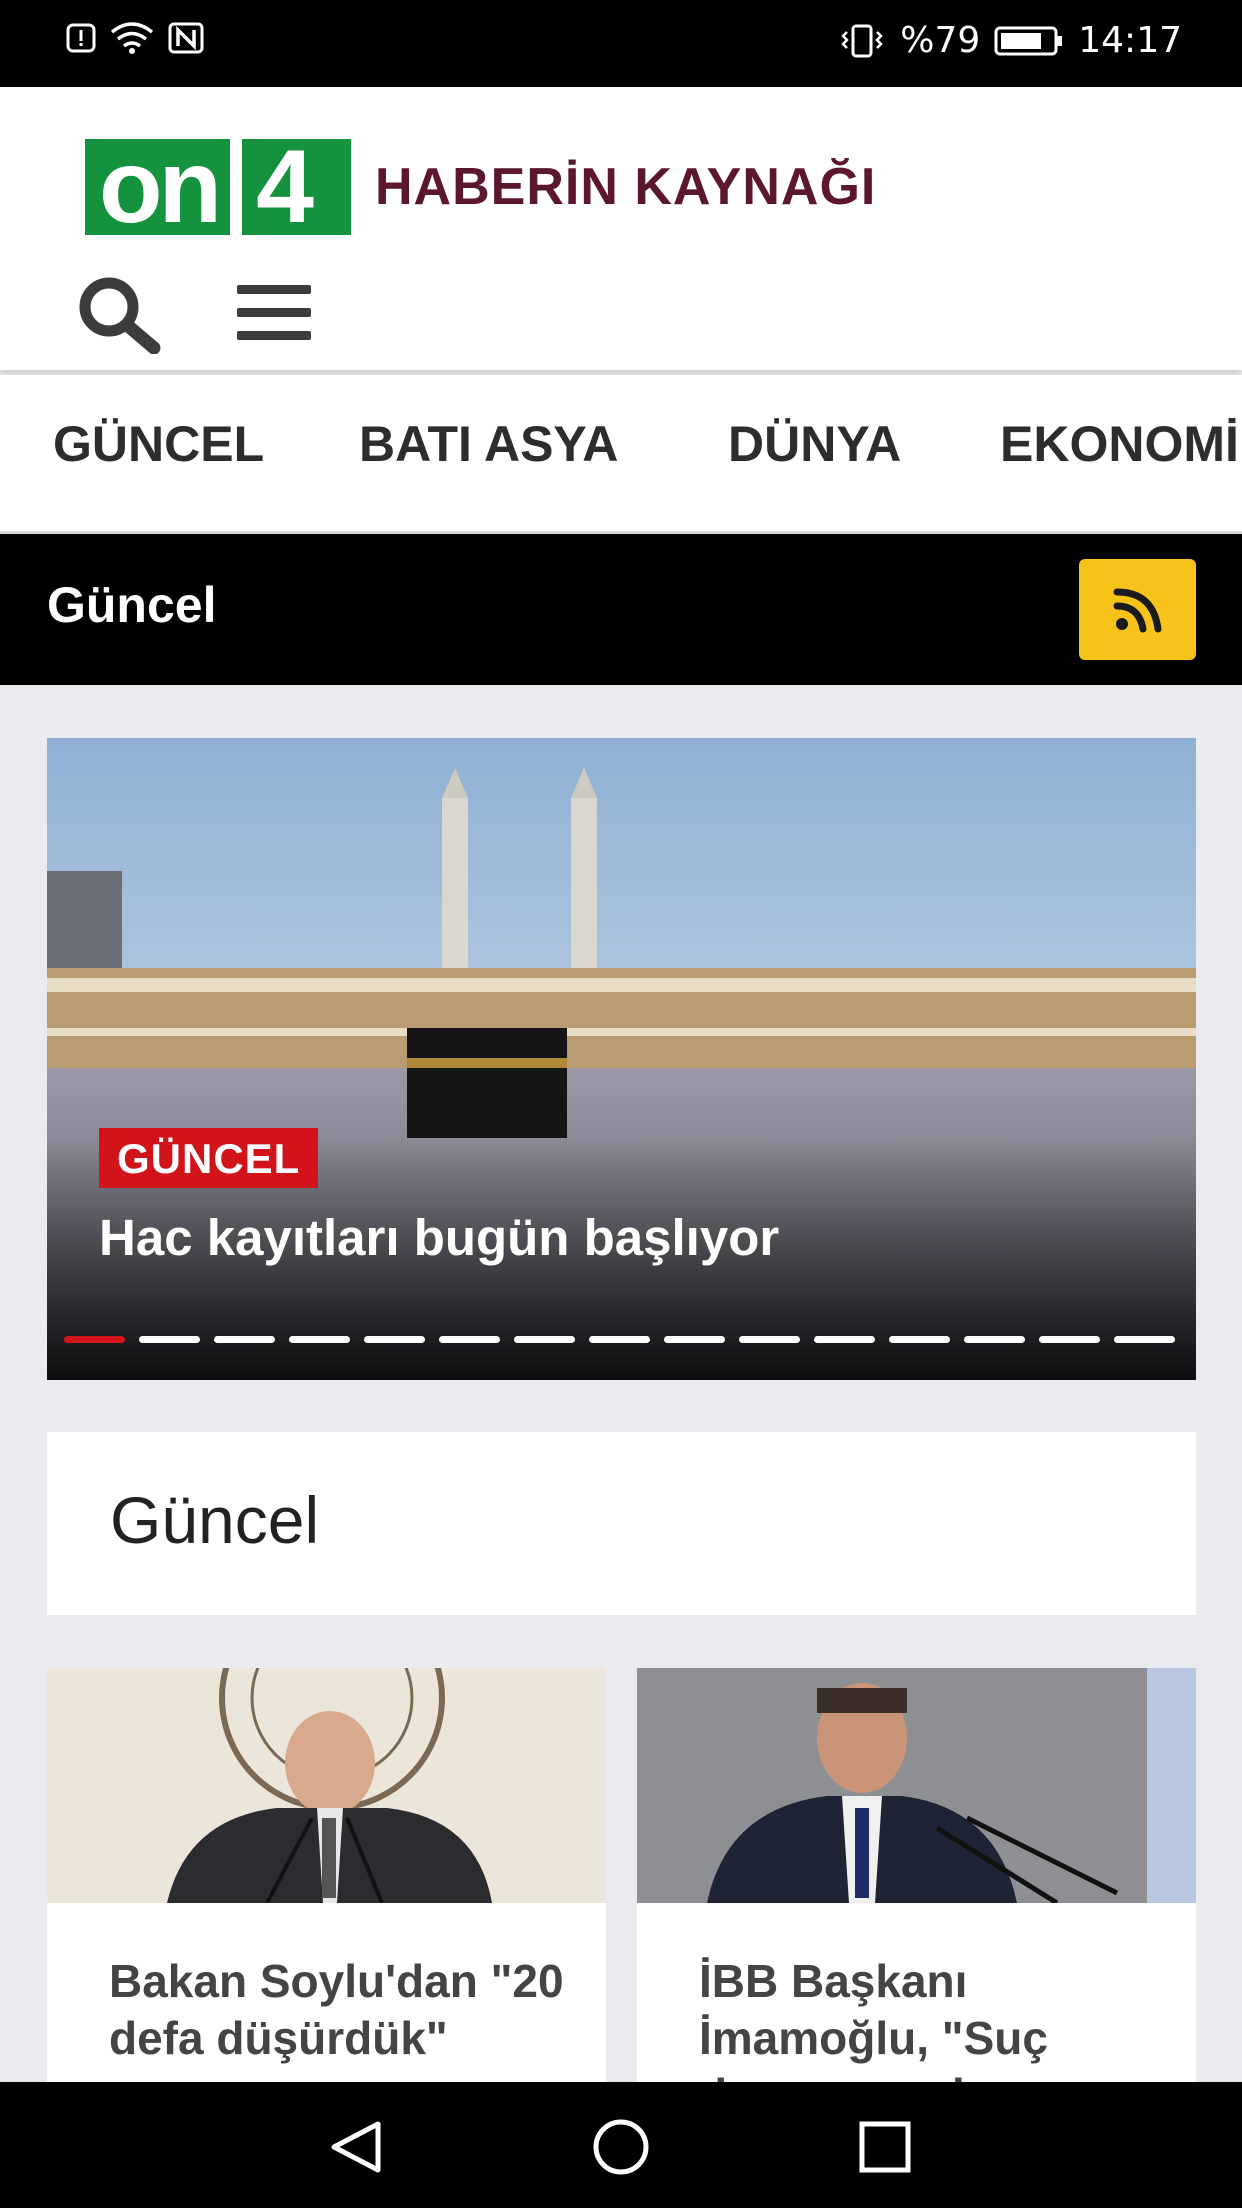 The height and width of the screenshot is (2208, 1242). Describe the element at coordinates (215, 1520) in the screenshot. I see `list-section-title: Güncel` at that location.